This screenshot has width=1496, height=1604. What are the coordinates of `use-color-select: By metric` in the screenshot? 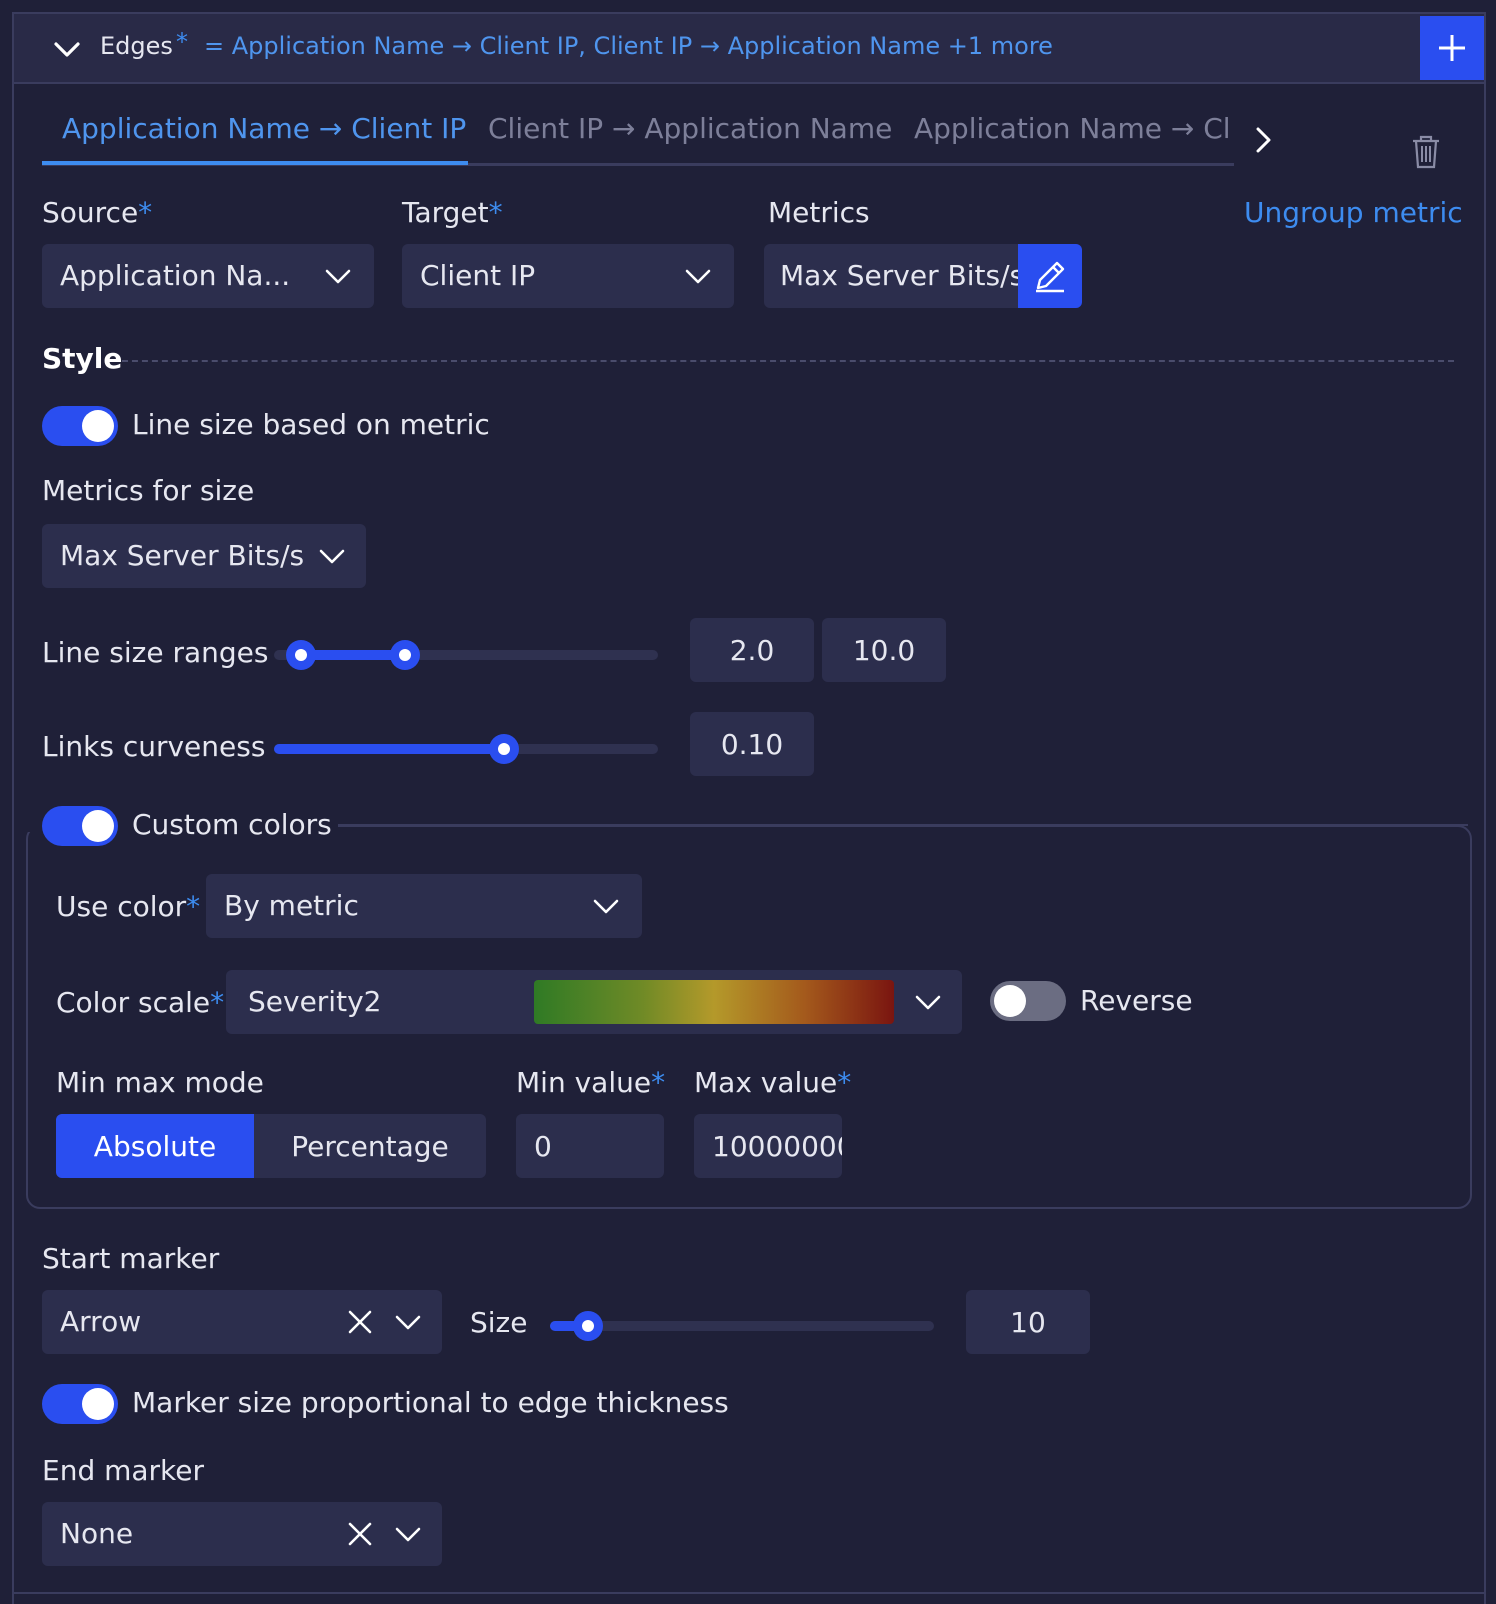 It's located at (424, 906).